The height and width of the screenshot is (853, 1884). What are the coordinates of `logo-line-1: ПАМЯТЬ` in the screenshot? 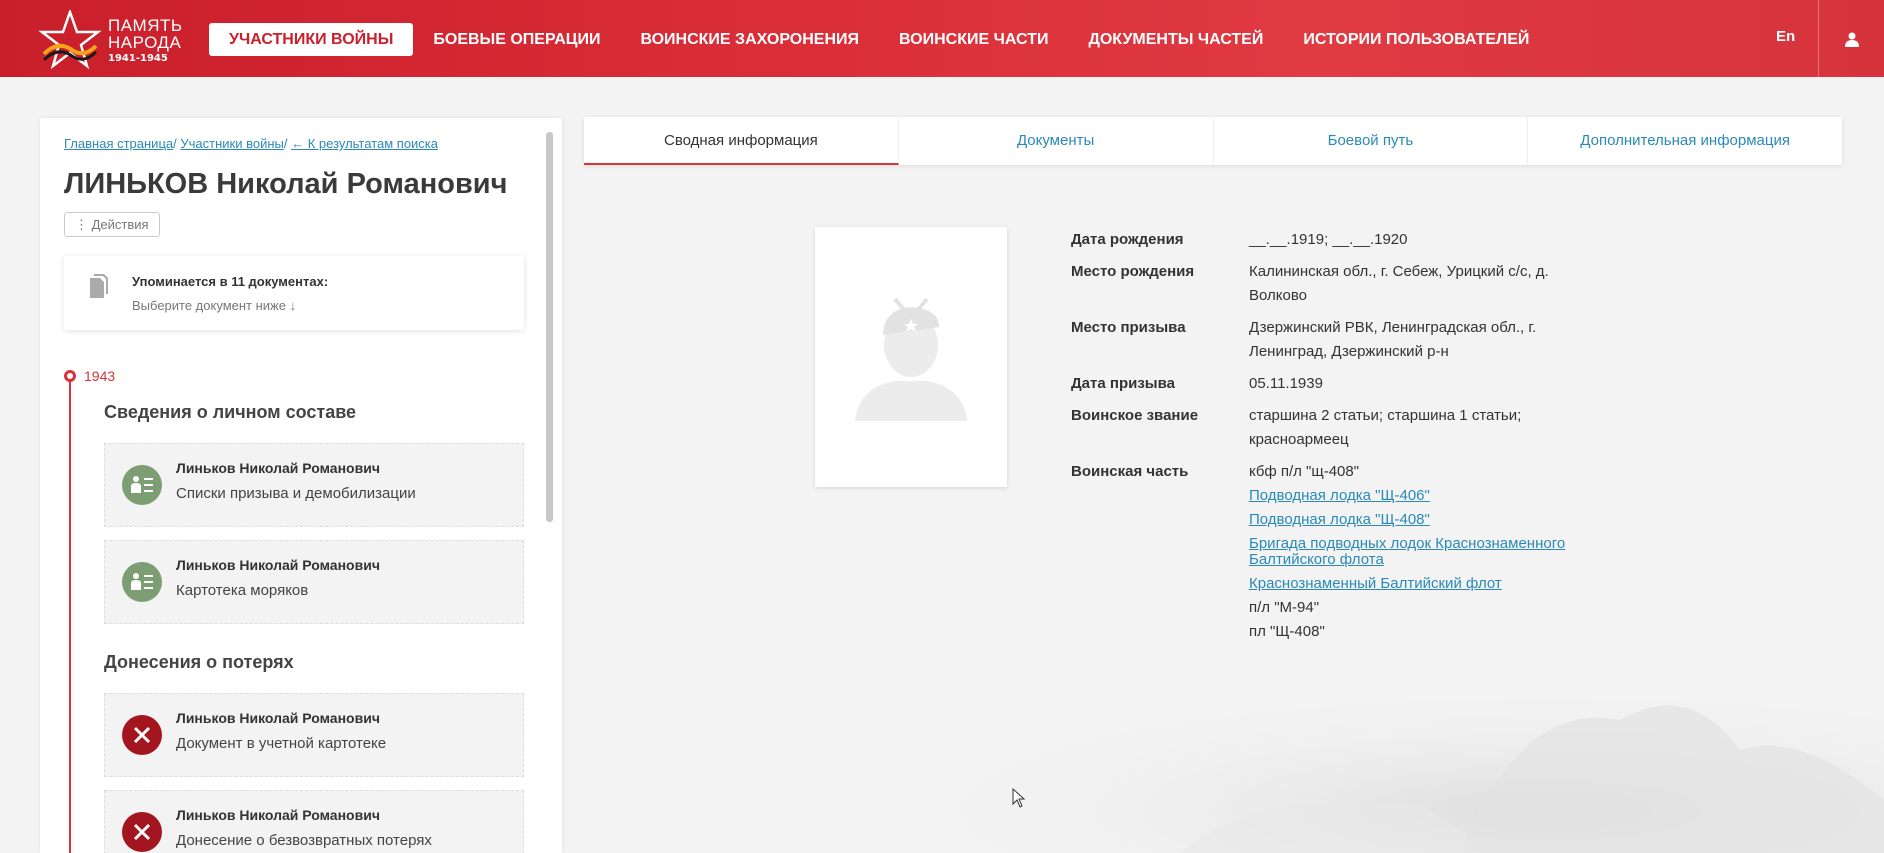 It's located at (145, 25).